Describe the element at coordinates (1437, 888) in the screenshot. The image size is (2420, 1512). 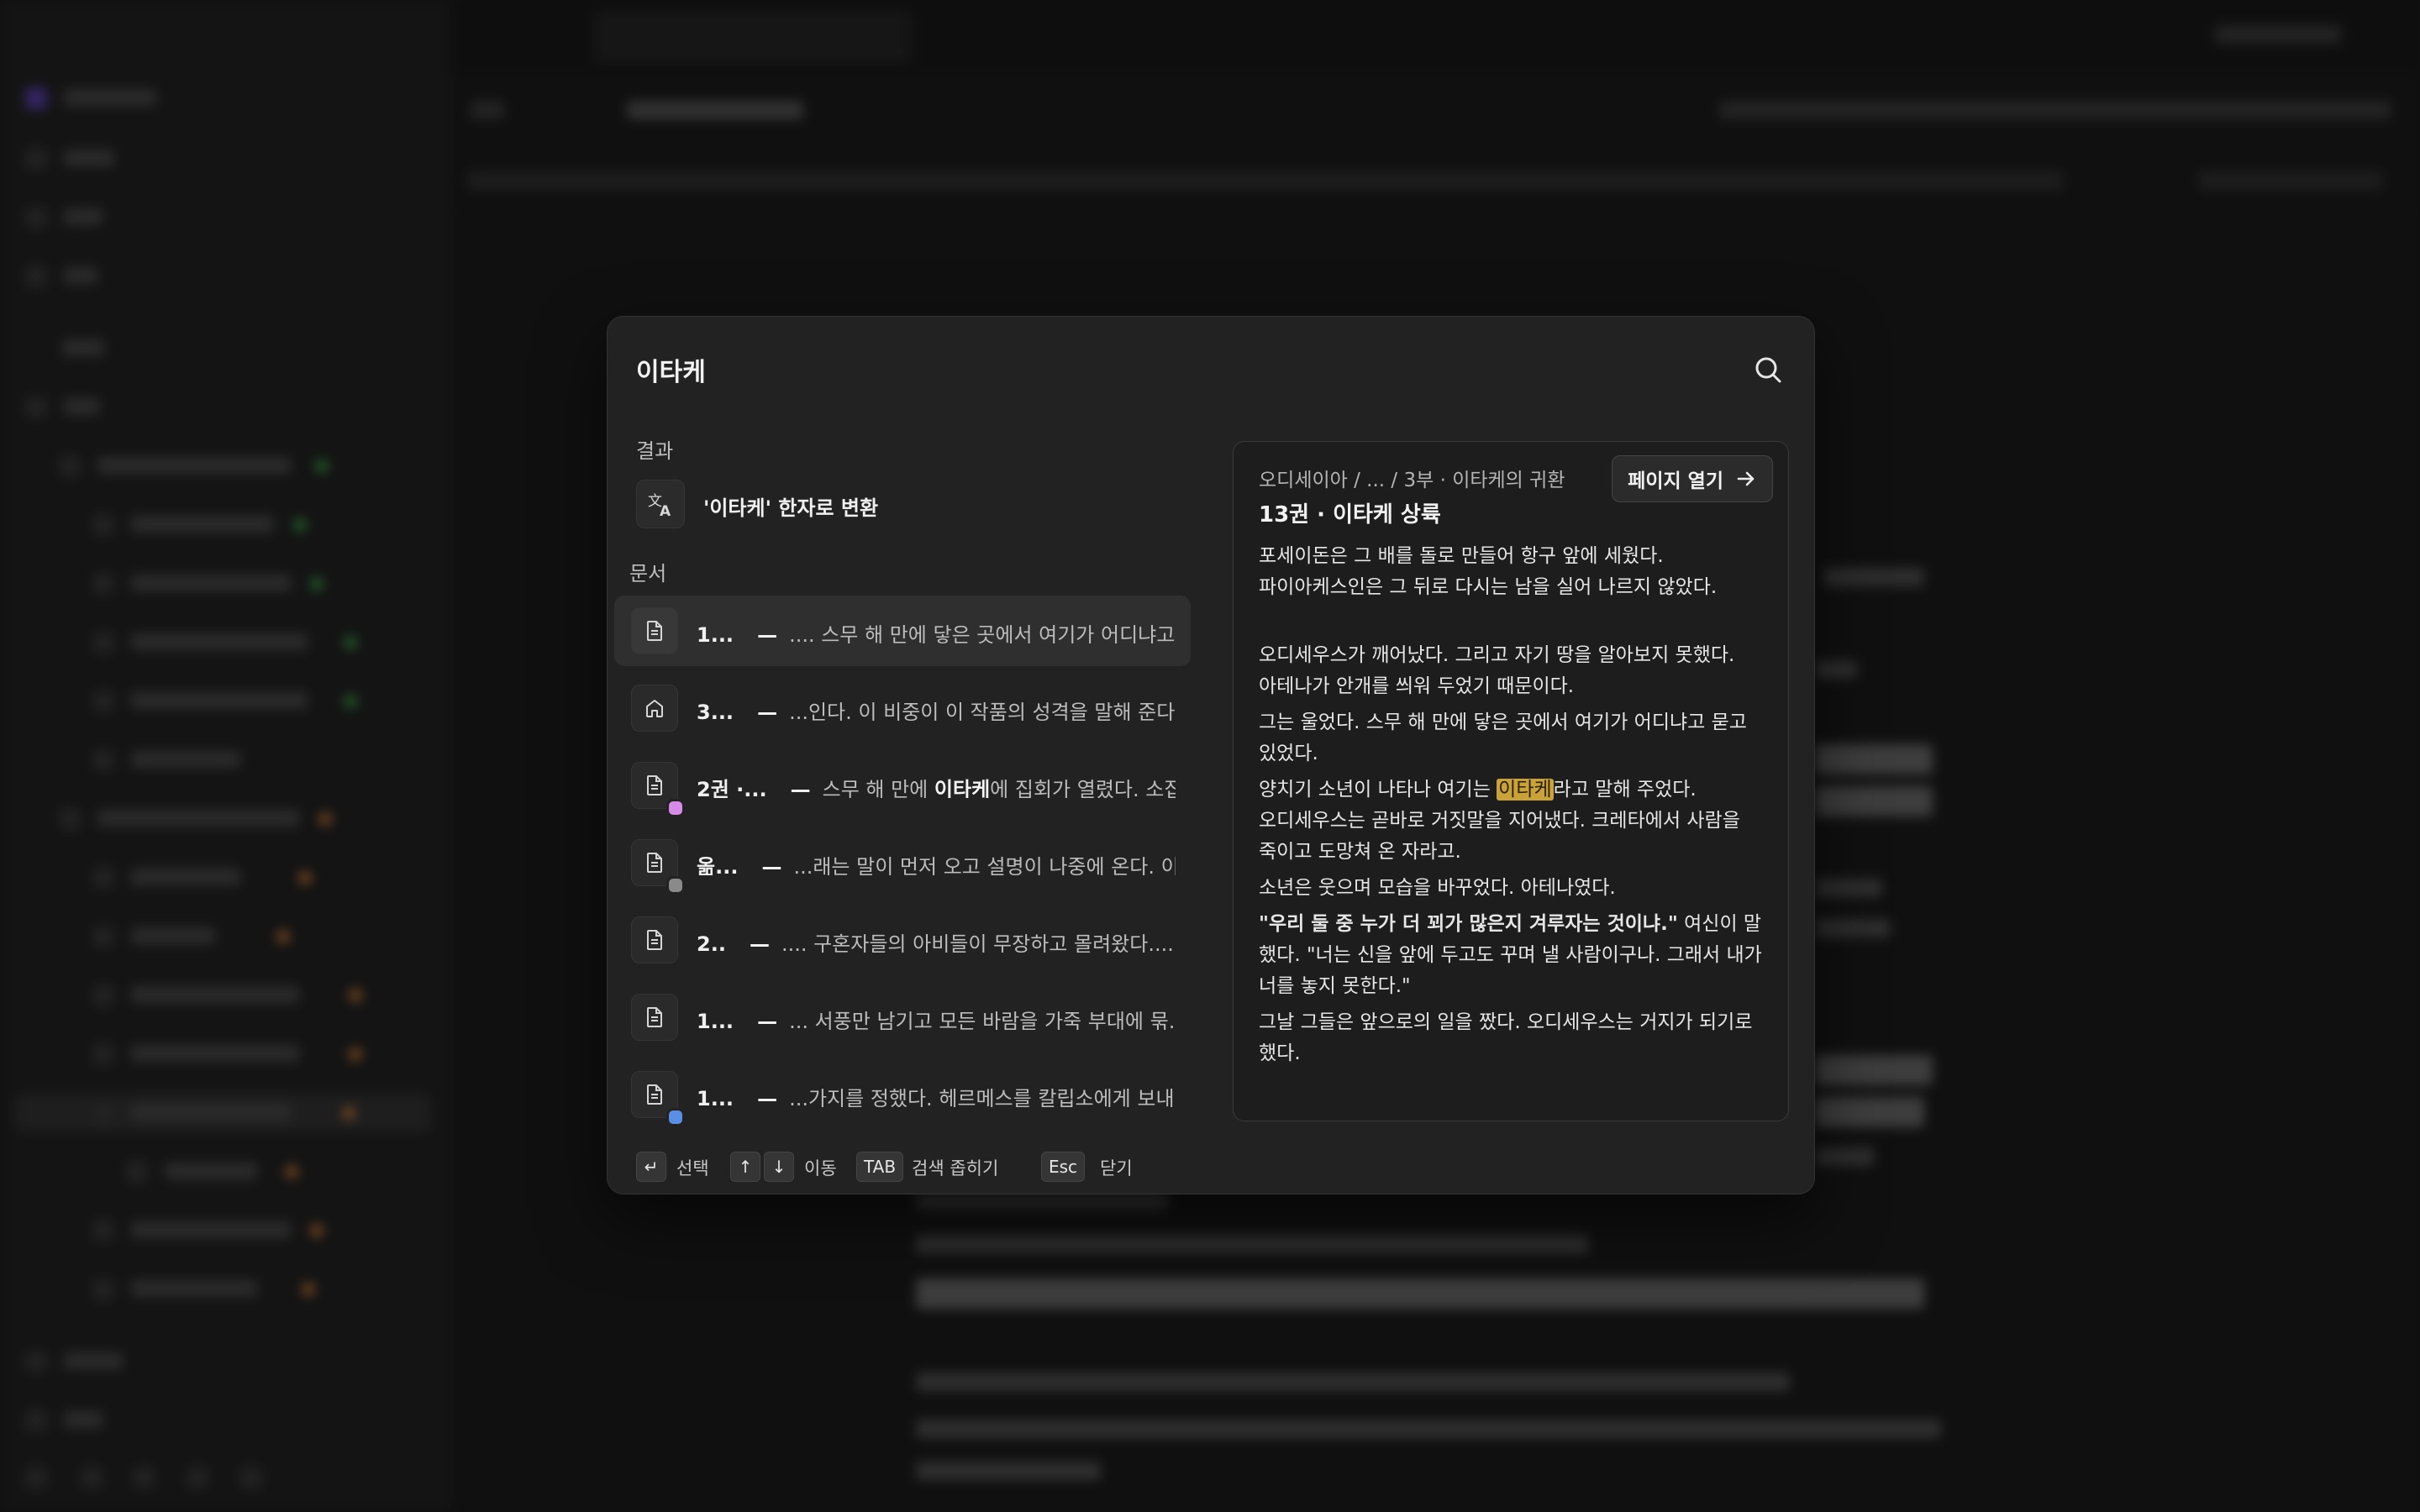
I see `preview-paragraph: 소년은 웃으며 모습을 바꾸었다. 아테나였다.` at that location.